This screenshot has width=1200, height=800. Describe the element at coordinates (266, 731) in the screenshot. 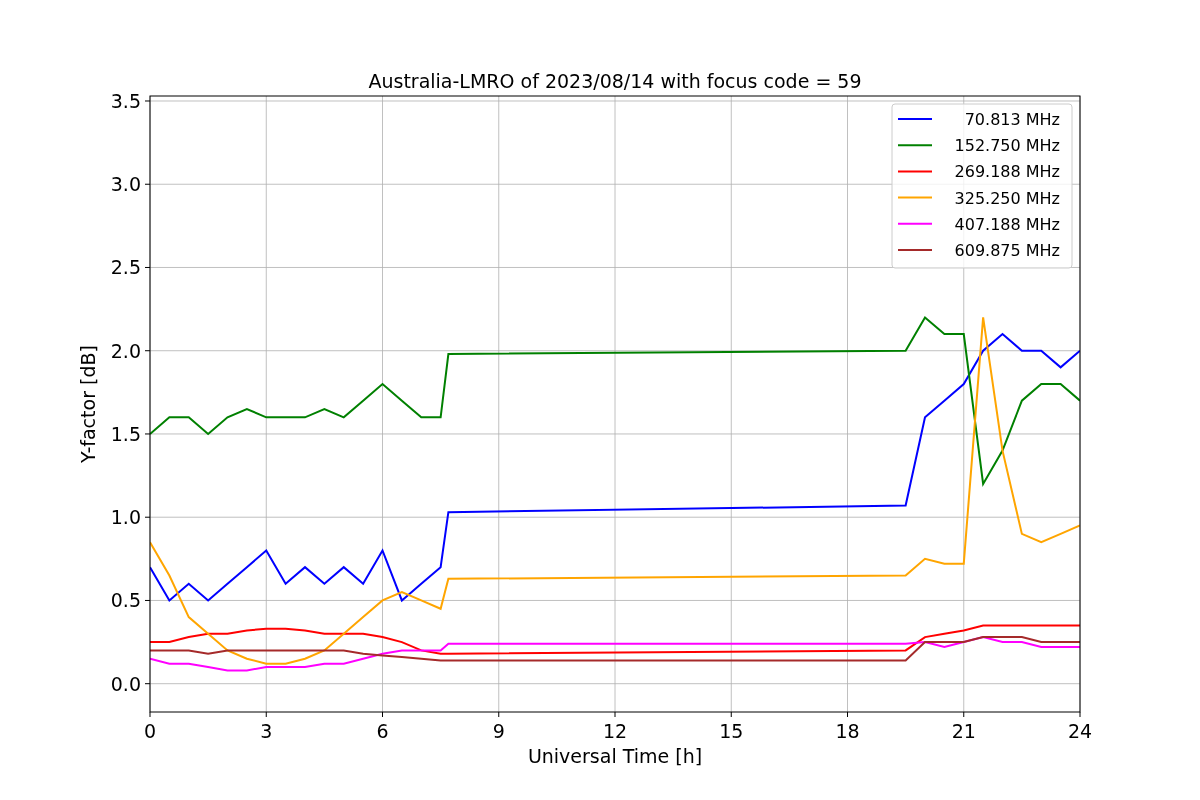

I see `tick-label: 3` at that location.